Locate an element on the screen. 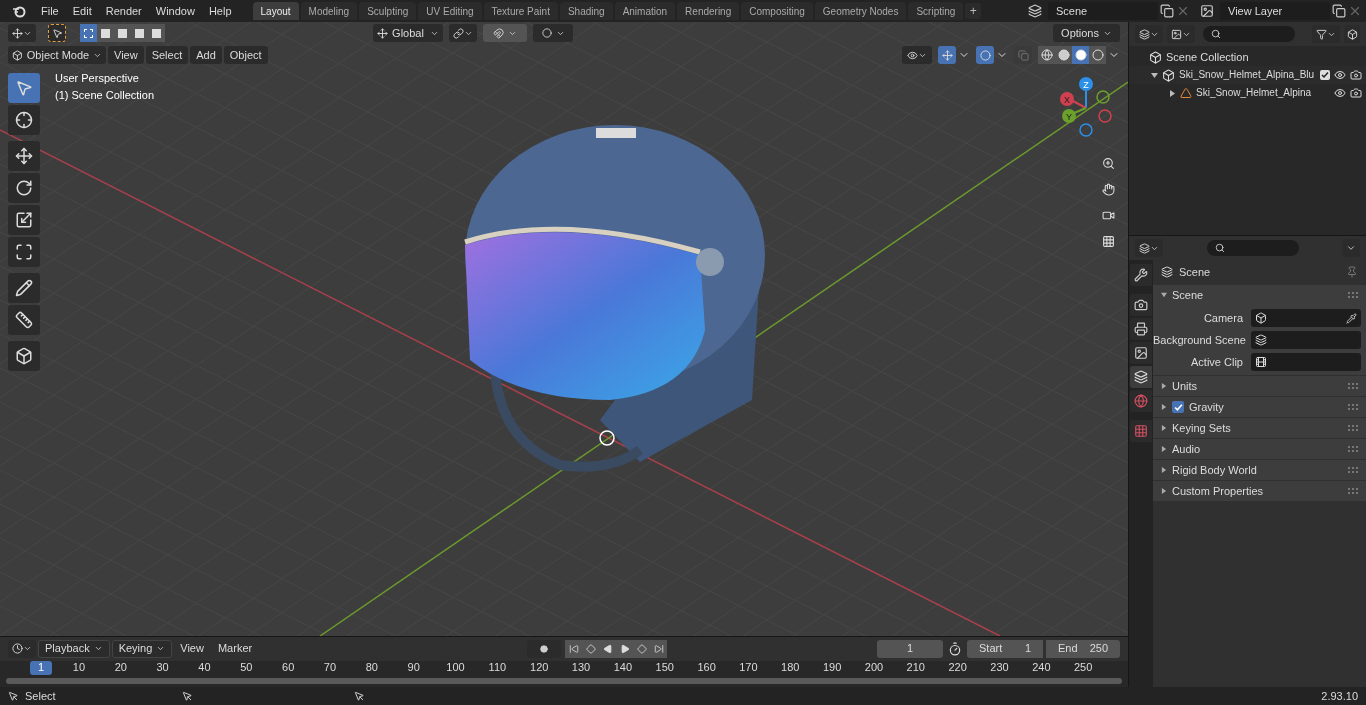  workspace-tab: Geometry Nodes is located at coordinates (860, 11).